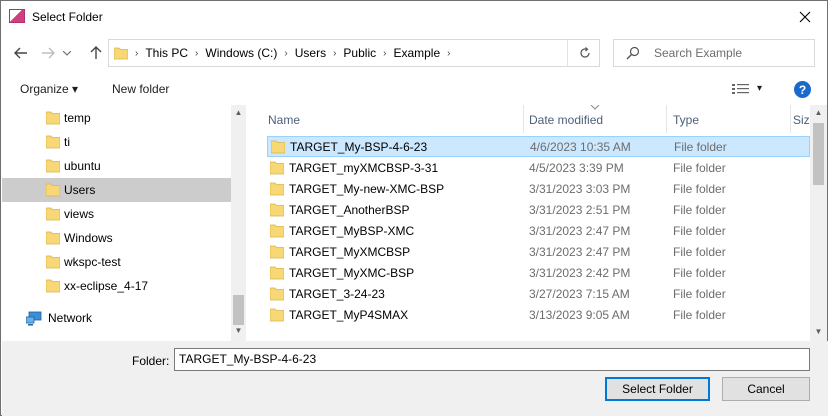  What do you see at coordinates (349, 210) in the screenshot?
I see `file-name: TARGET_AnotherBSP` at bounding box center [349, 210].